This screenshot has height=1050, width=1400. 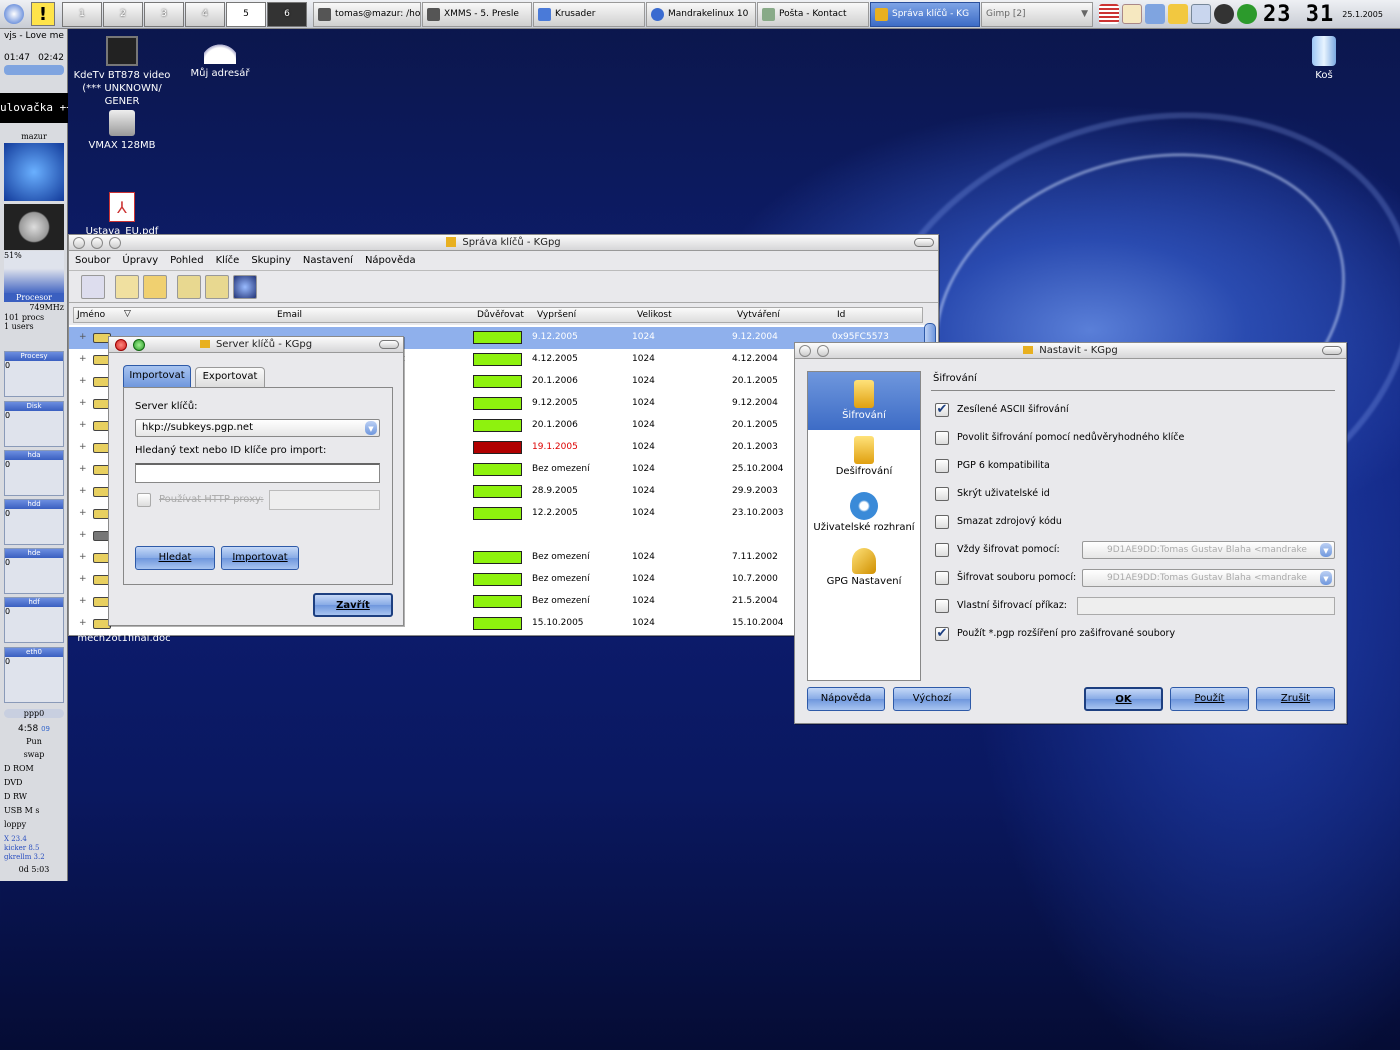 What do you see at coordinates (122, 213) in the screenshot?
I see `desktop-icon-pdf: ⅄ Ustava_EU.pdf` at bounding box center [122, 213].